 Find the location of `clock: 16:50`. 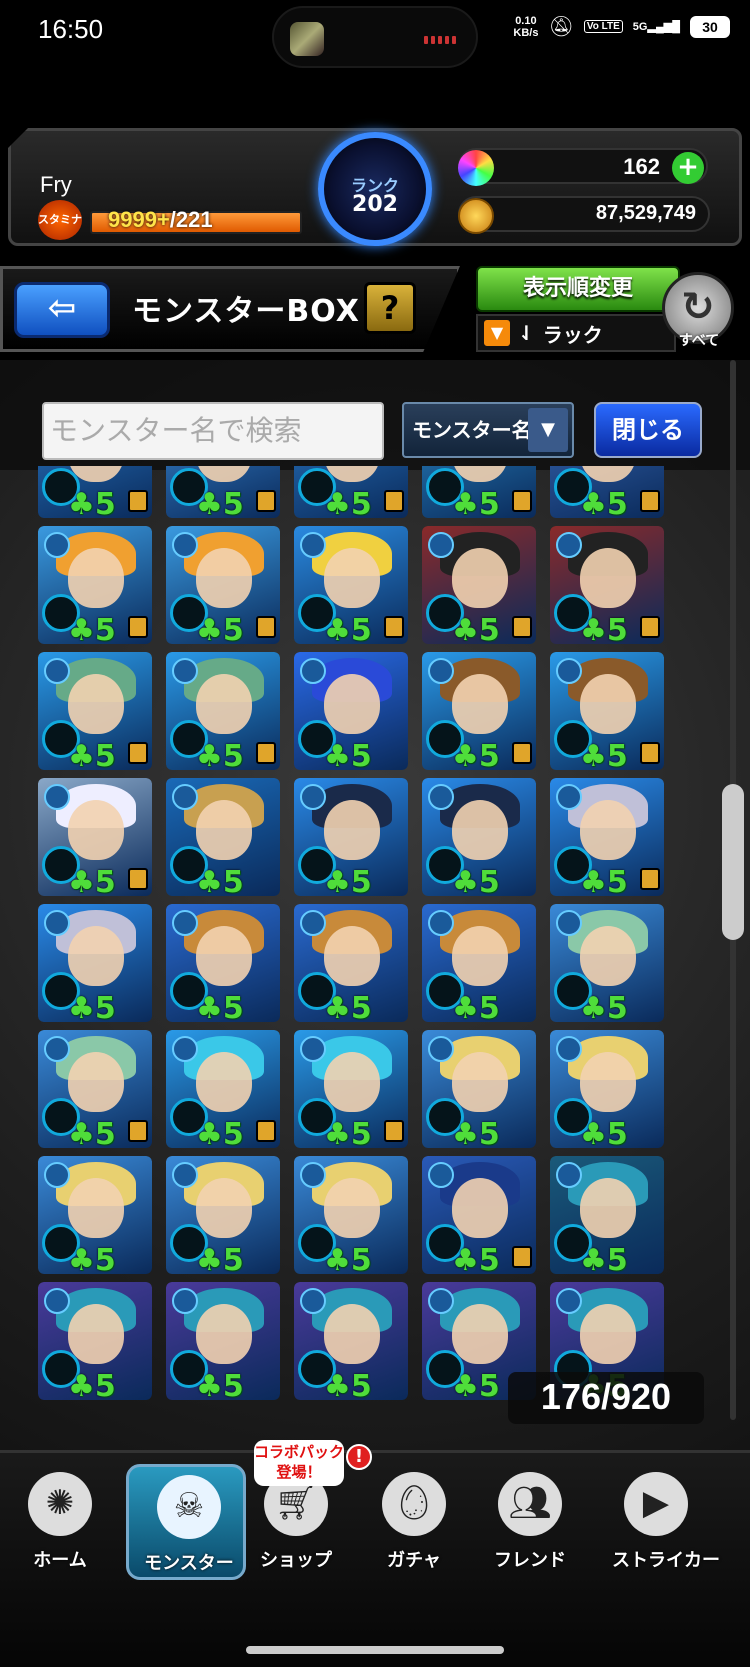

clock: 16:50 is located at coordinates (71, 29).